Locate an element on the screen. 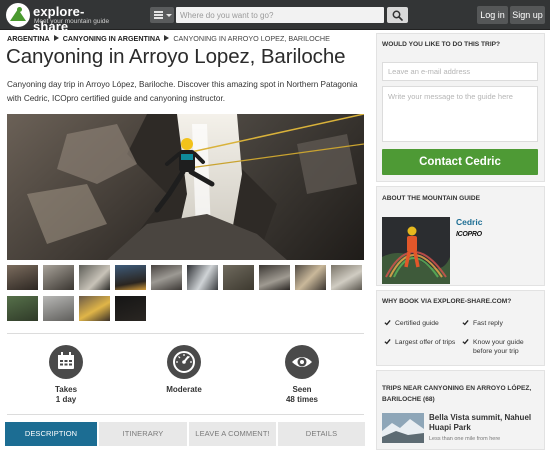 This screenshot has width=550, height=450. why-item-largest-offer: Largest offer of trips is located at coordinates (424, 342).